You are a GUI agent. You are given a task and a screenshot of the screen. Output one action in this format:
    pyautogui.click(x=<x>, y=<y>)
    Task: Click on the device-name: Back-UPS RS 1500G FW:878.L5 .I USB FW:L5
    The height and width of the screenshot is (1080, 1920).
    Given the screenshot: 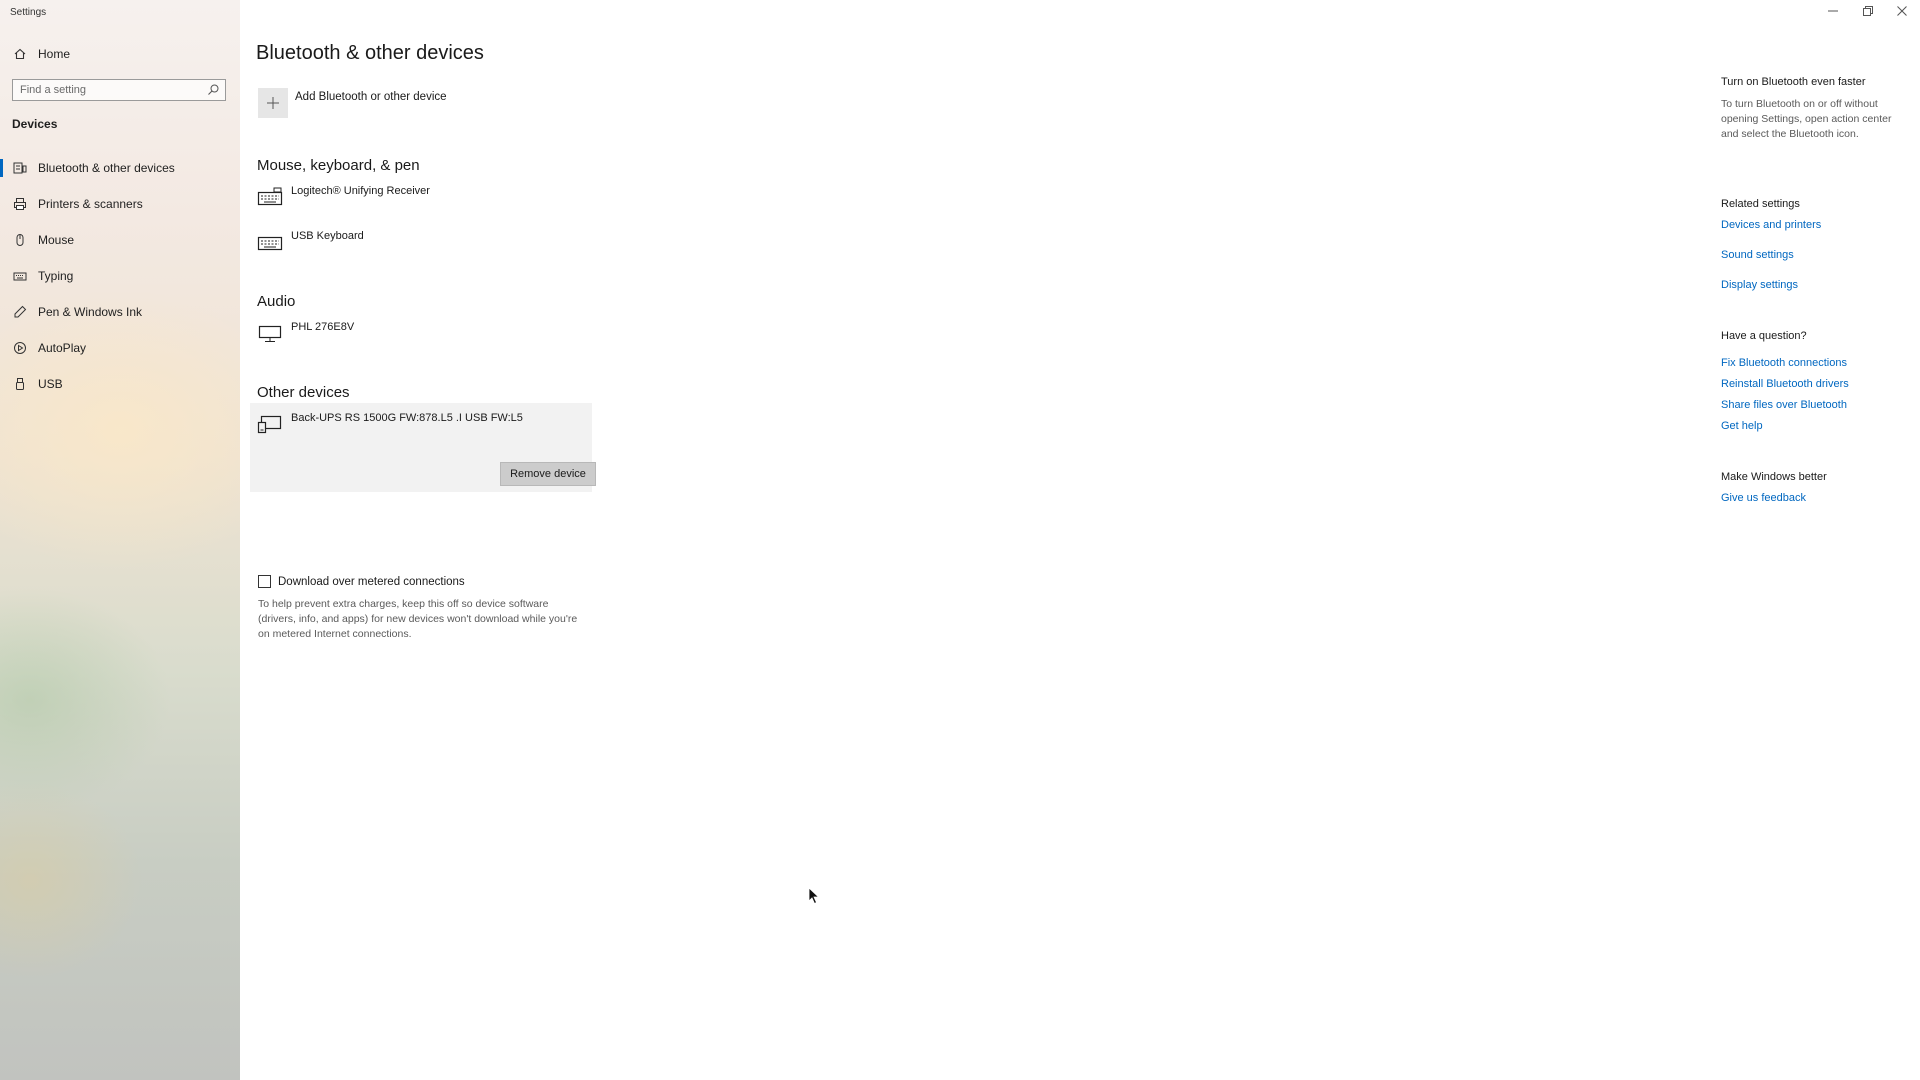 What is the action you would take?
    pyautogui.click(x=407, y=418)
    